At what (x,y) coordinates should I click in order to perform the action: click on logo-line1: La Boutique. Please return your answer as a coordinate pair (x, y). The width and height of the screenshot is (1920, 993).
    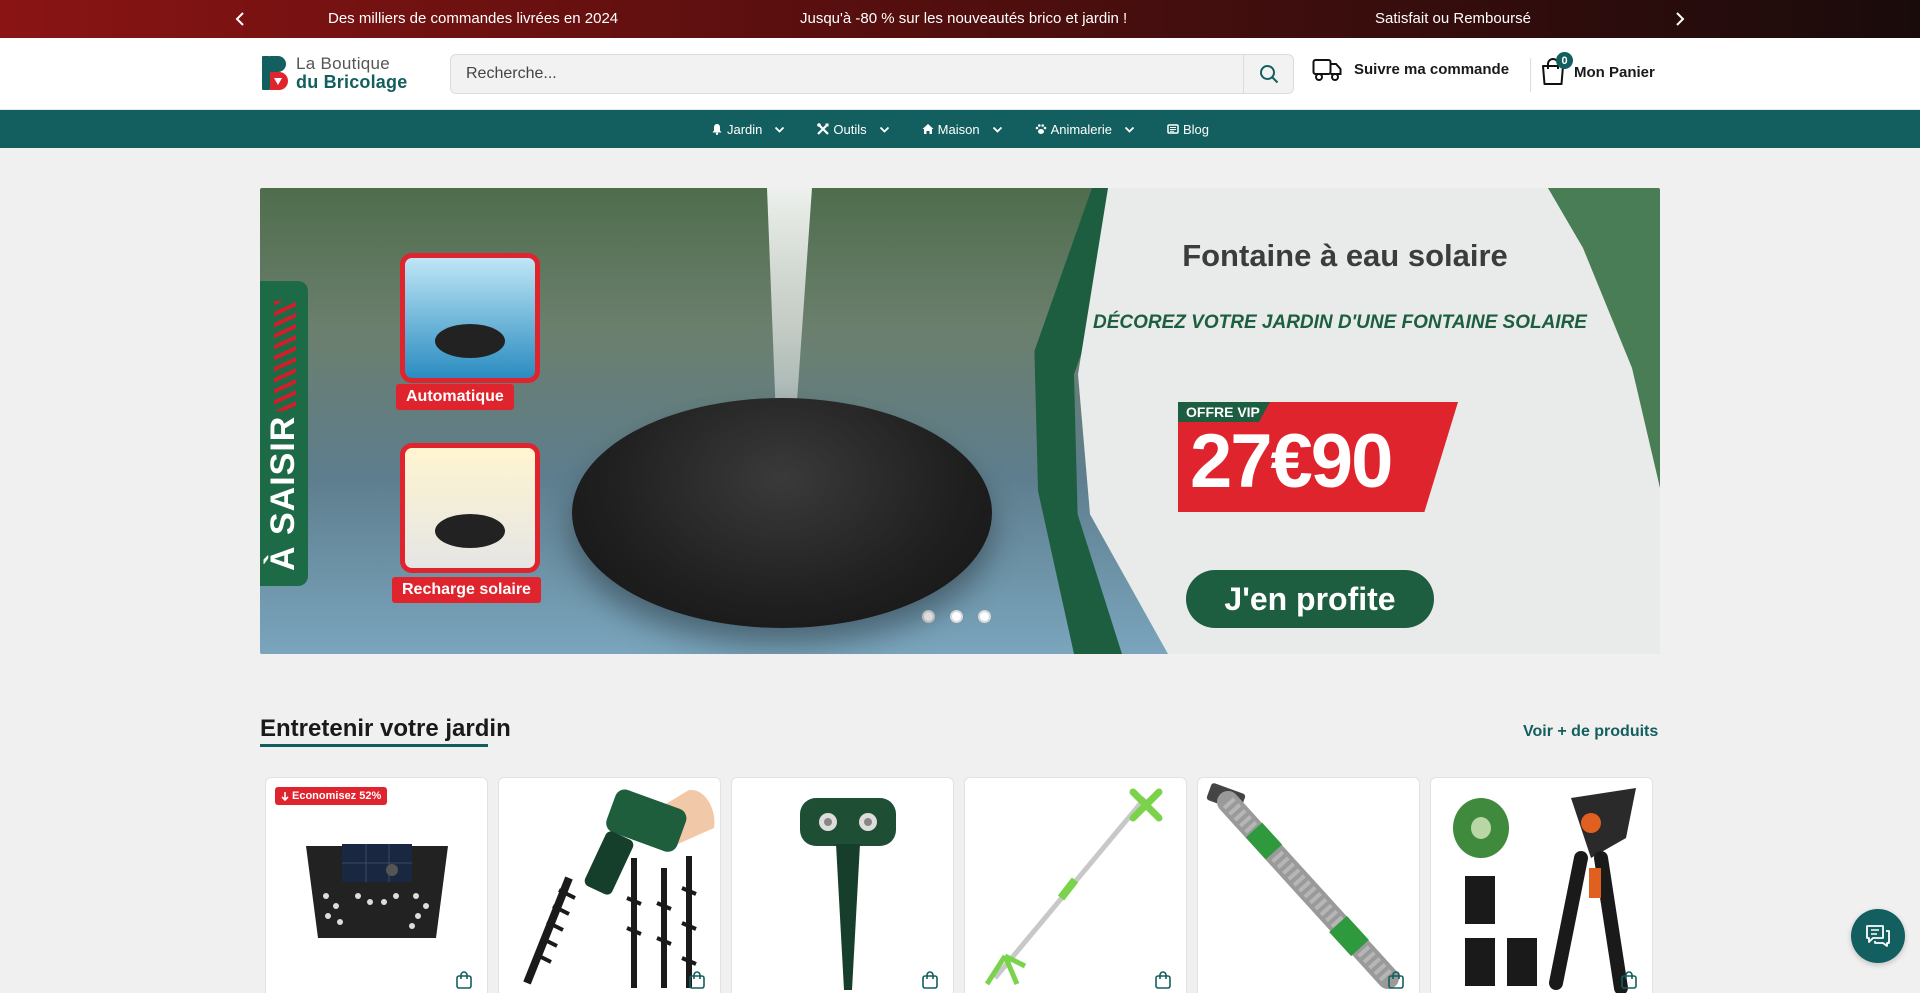
    Looking at the image, I should click on (343, 63).